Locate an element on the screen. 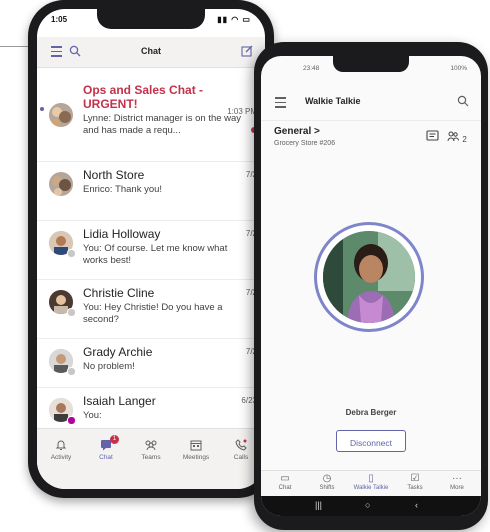 This screenshot has height=532, width=490. chat-name: North Store is located at coordinates (114, 175).